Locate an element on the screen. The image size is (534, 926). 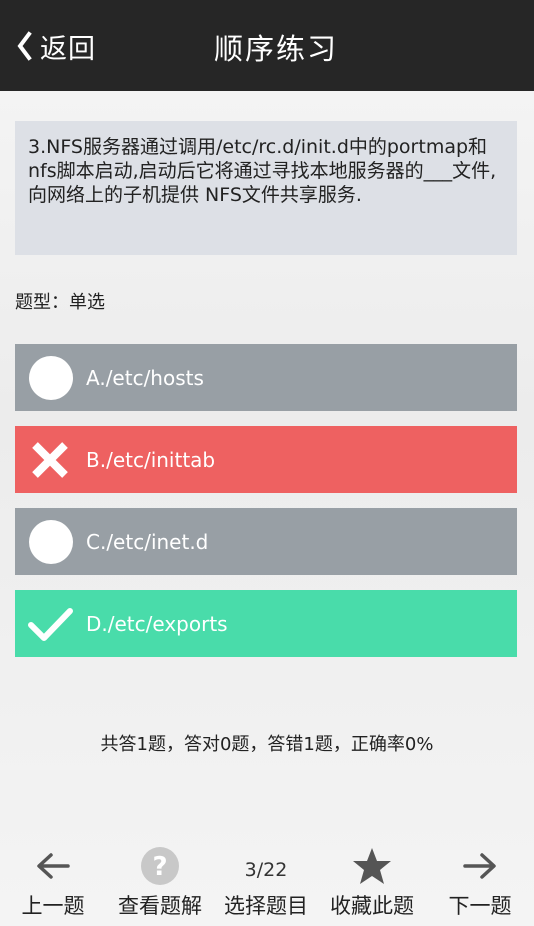
view-explanation-button: ? 查看题解 is located at coordinates (160, 883).